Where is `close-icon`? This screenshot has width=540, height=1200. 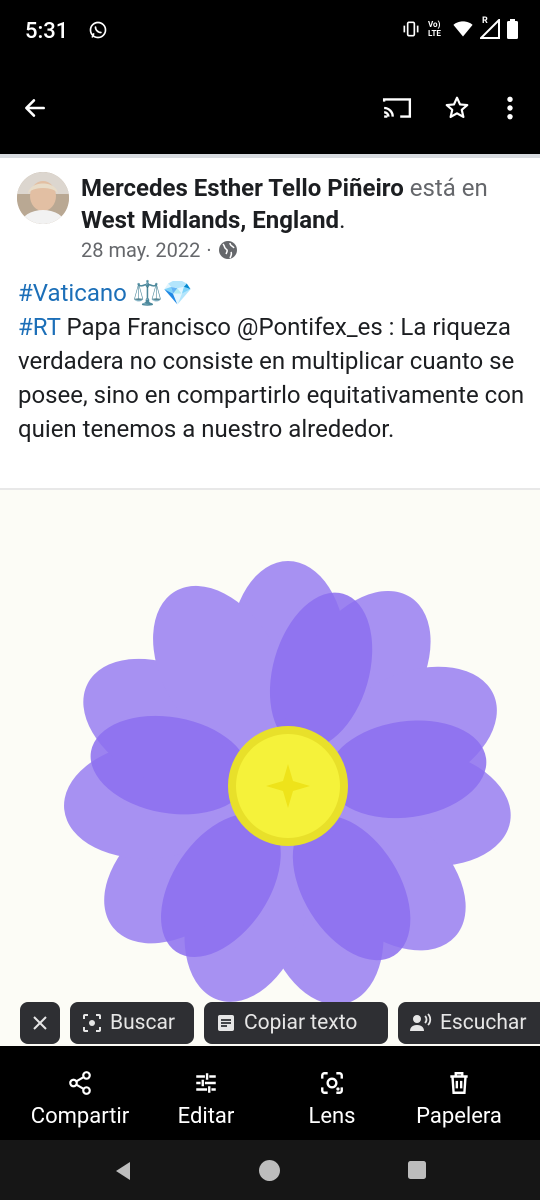 close-icon is located at coordinates (40, 1023).